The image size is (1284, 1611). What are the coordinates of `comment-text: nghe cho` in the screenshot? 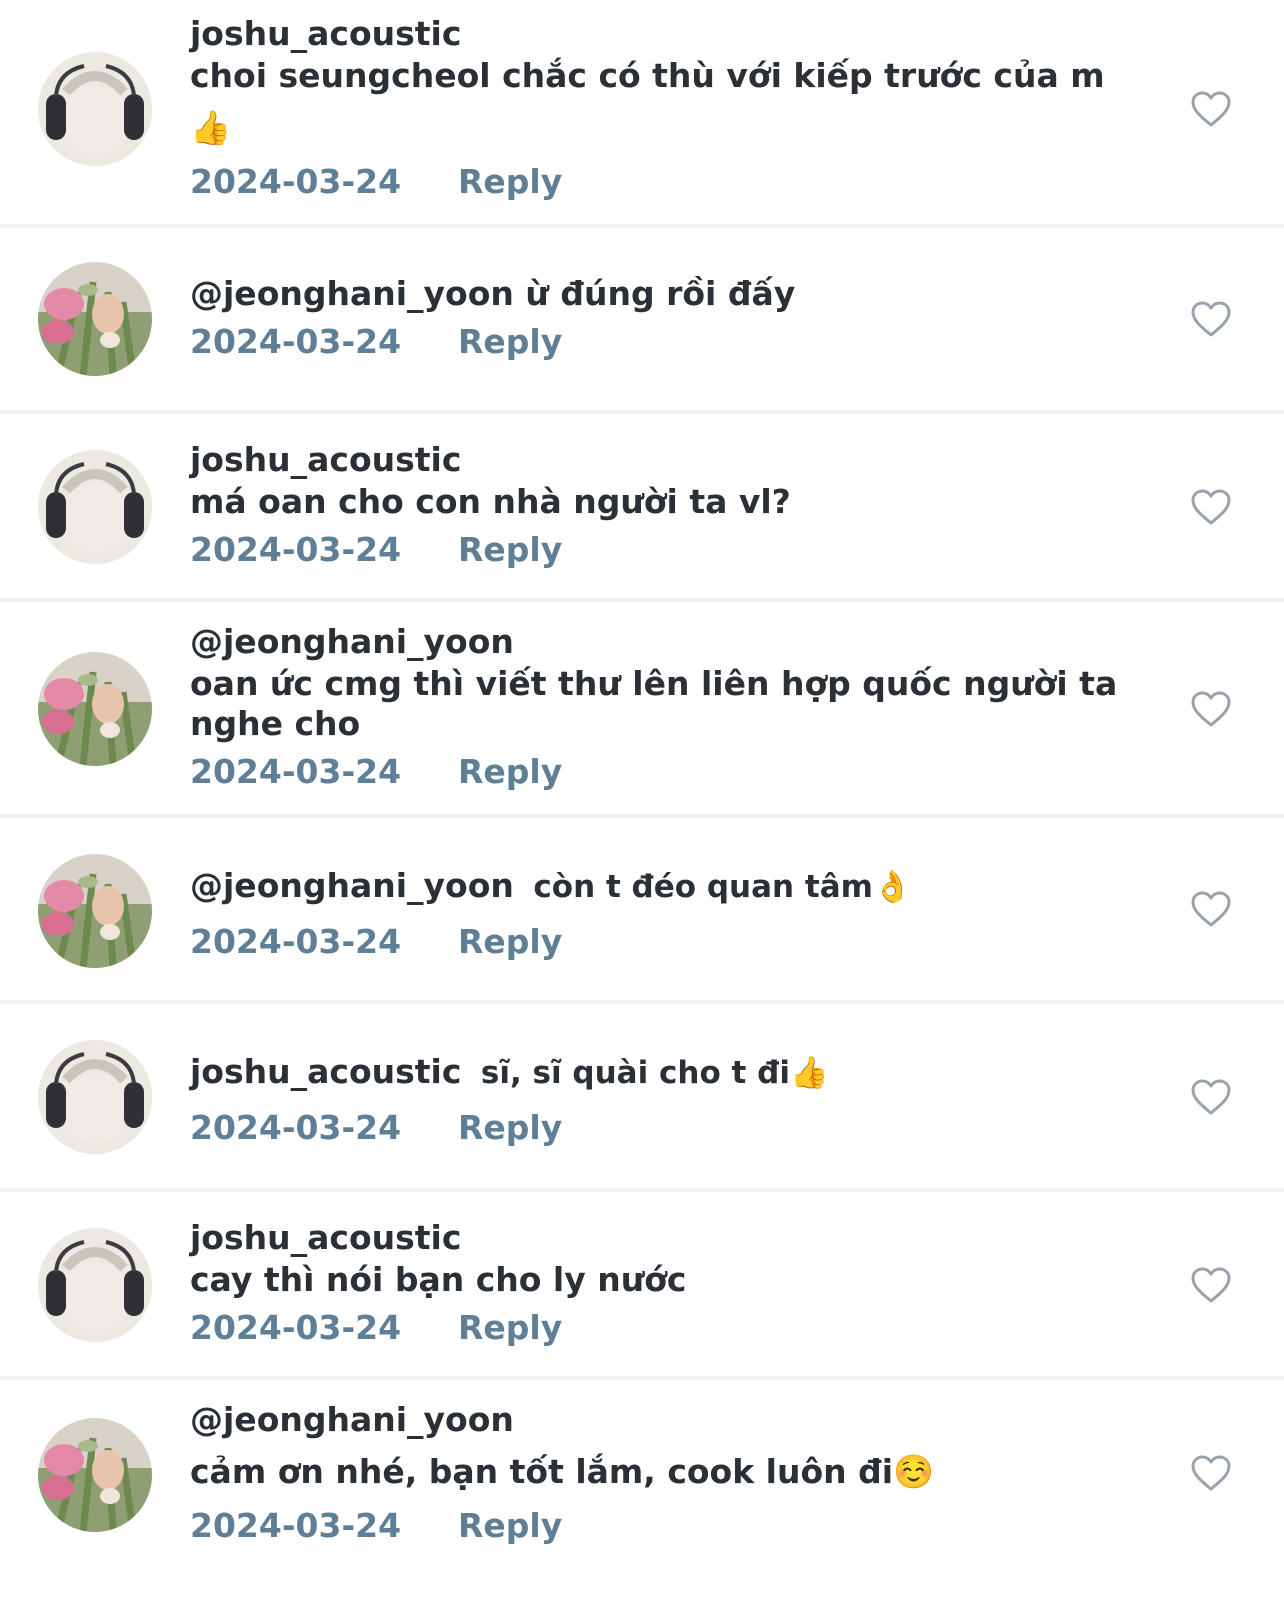 It's located at (275, 723).